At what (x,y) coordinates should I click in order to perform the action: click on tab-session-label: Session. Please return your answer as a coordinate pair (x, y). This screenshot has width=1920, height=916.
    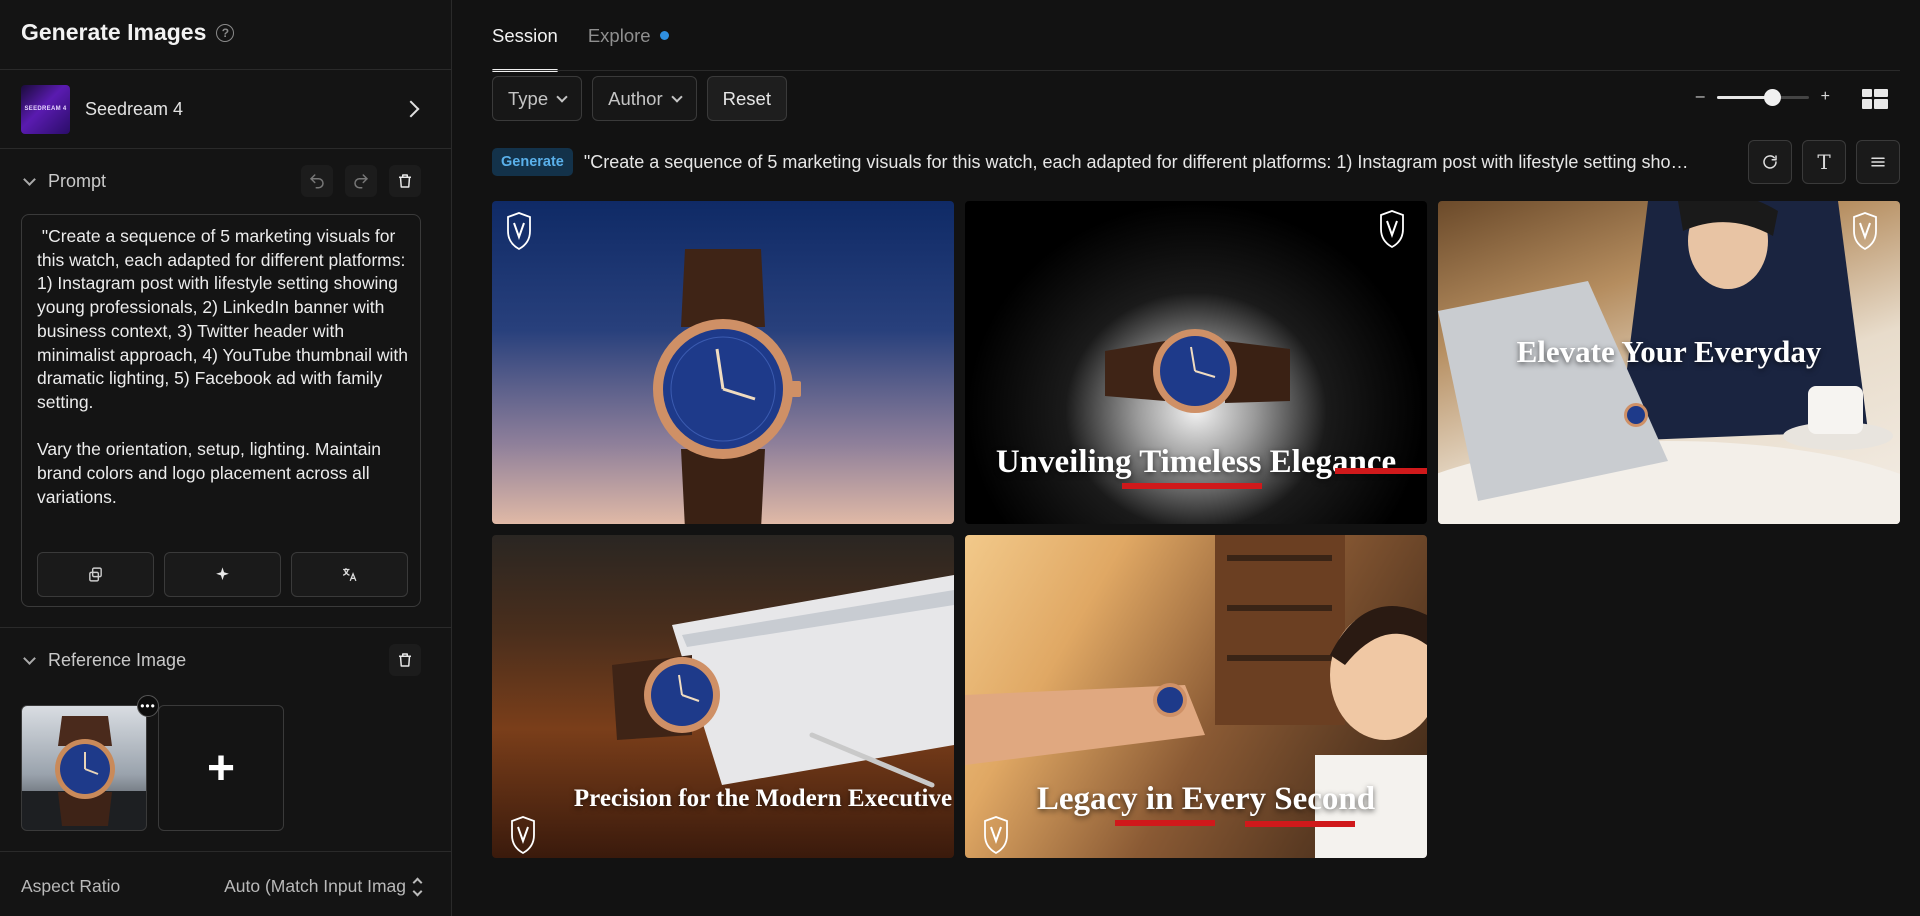
    Looking at the image, I should click on (525, 35).